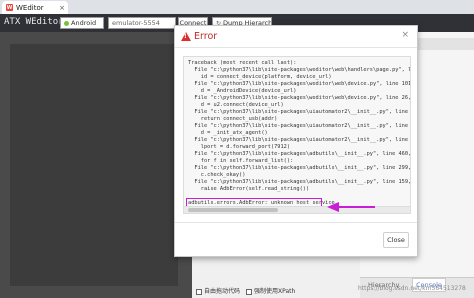 Image resolution: width=474 pixels, height=298 pixels. I want to click on free-drag-label: 自由拖动代码, so click(222, 291).